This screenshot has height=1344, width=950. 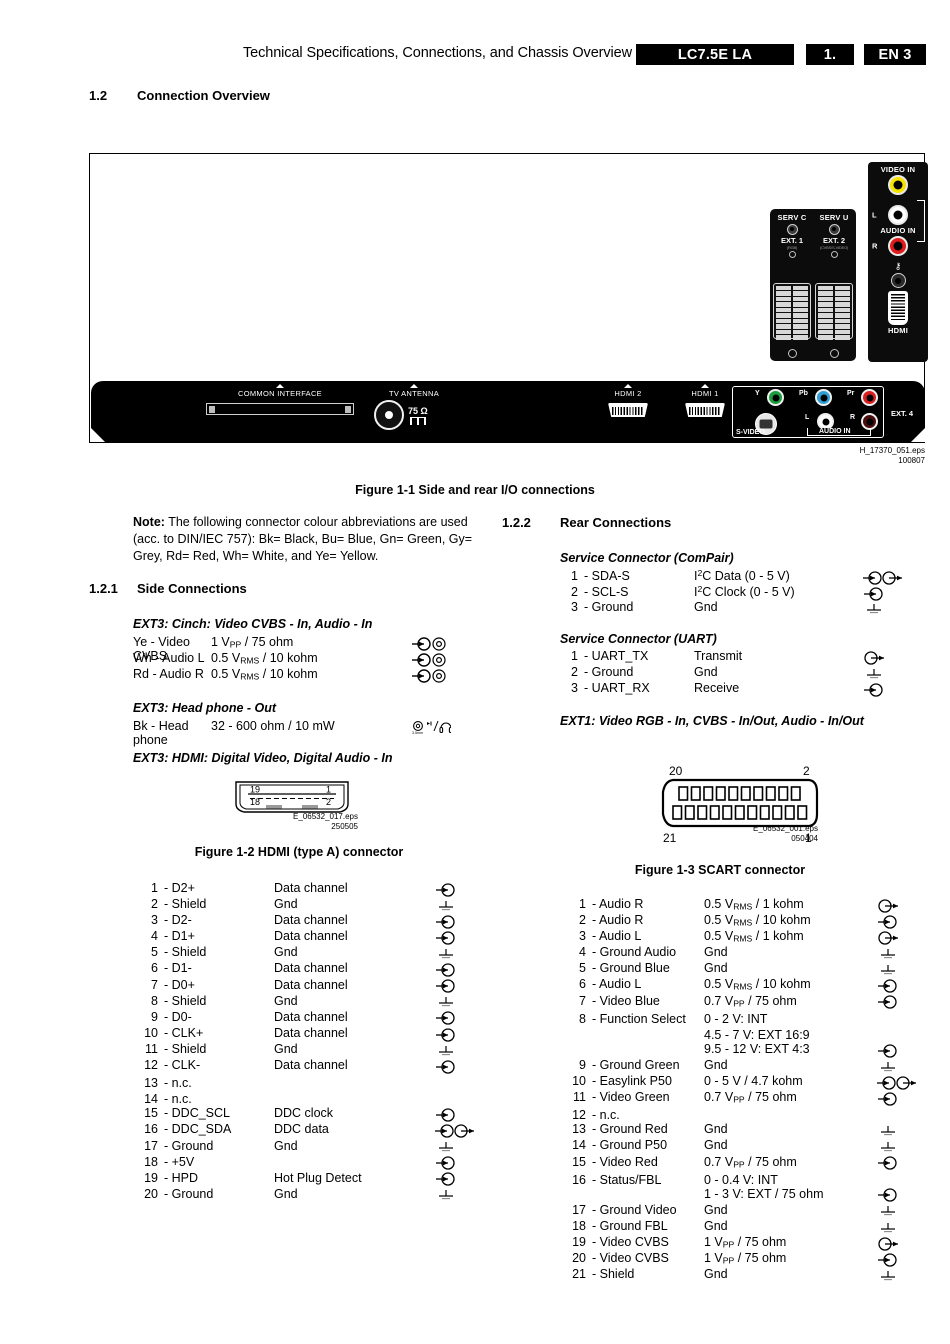 I want to click on common-interface-group: COMMON INTERFACE, so click(x=280, y=399).